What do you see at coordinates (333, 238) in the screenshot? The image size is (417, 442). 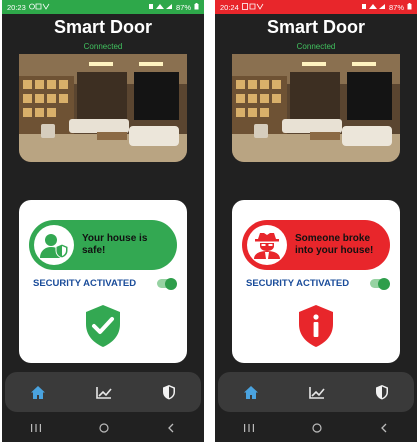 I see `alert-message-line1: Someone broke` at bounding box center [333, 238].